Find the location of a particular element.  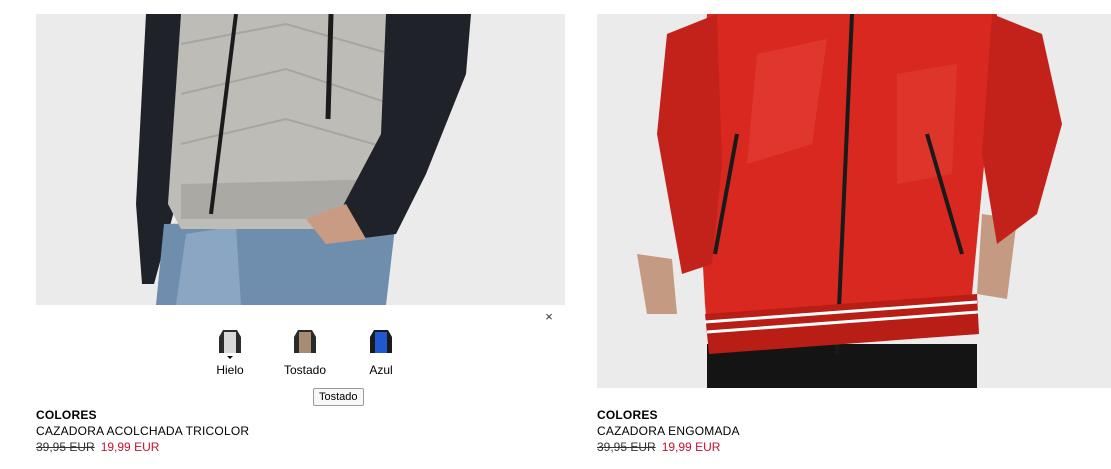

swatch-label-azul: Azul is located at coordinates (381, 370).